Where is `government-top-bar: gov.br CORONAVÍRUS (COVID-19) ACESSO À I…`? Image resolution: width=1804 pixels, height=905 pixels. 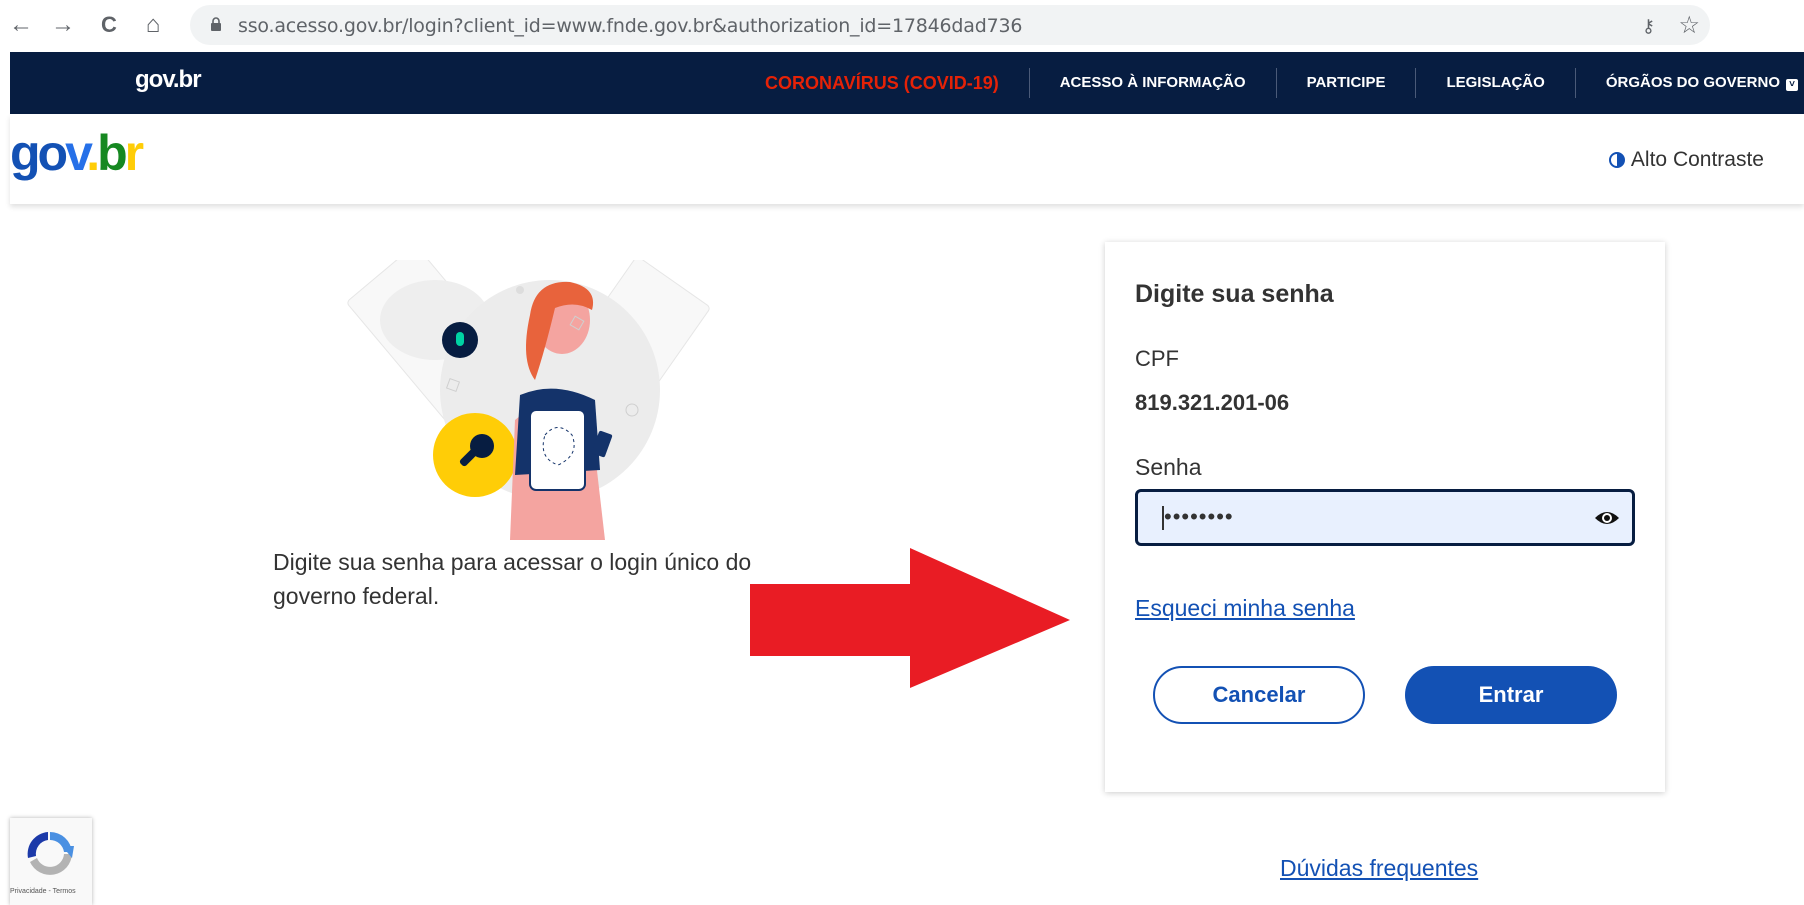
government-top-bar: gov.br CORONAVÍRUS (COVID-19) ACESSO À I… is located at coordinates (907, 83).